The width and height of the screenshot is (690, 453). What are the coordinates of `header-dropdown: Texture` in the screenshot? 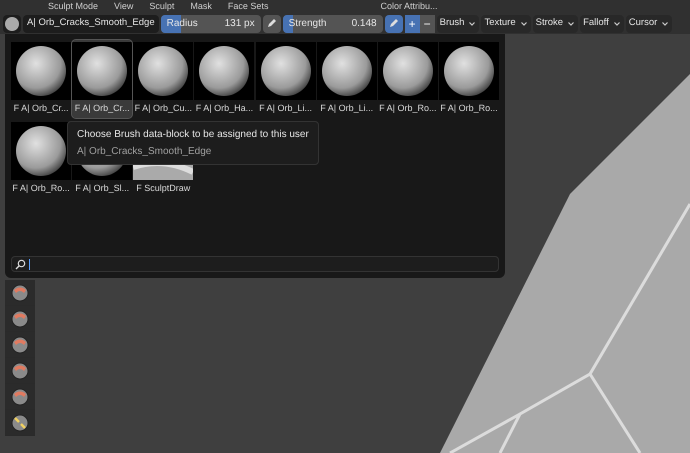 It's located at (506, 23).